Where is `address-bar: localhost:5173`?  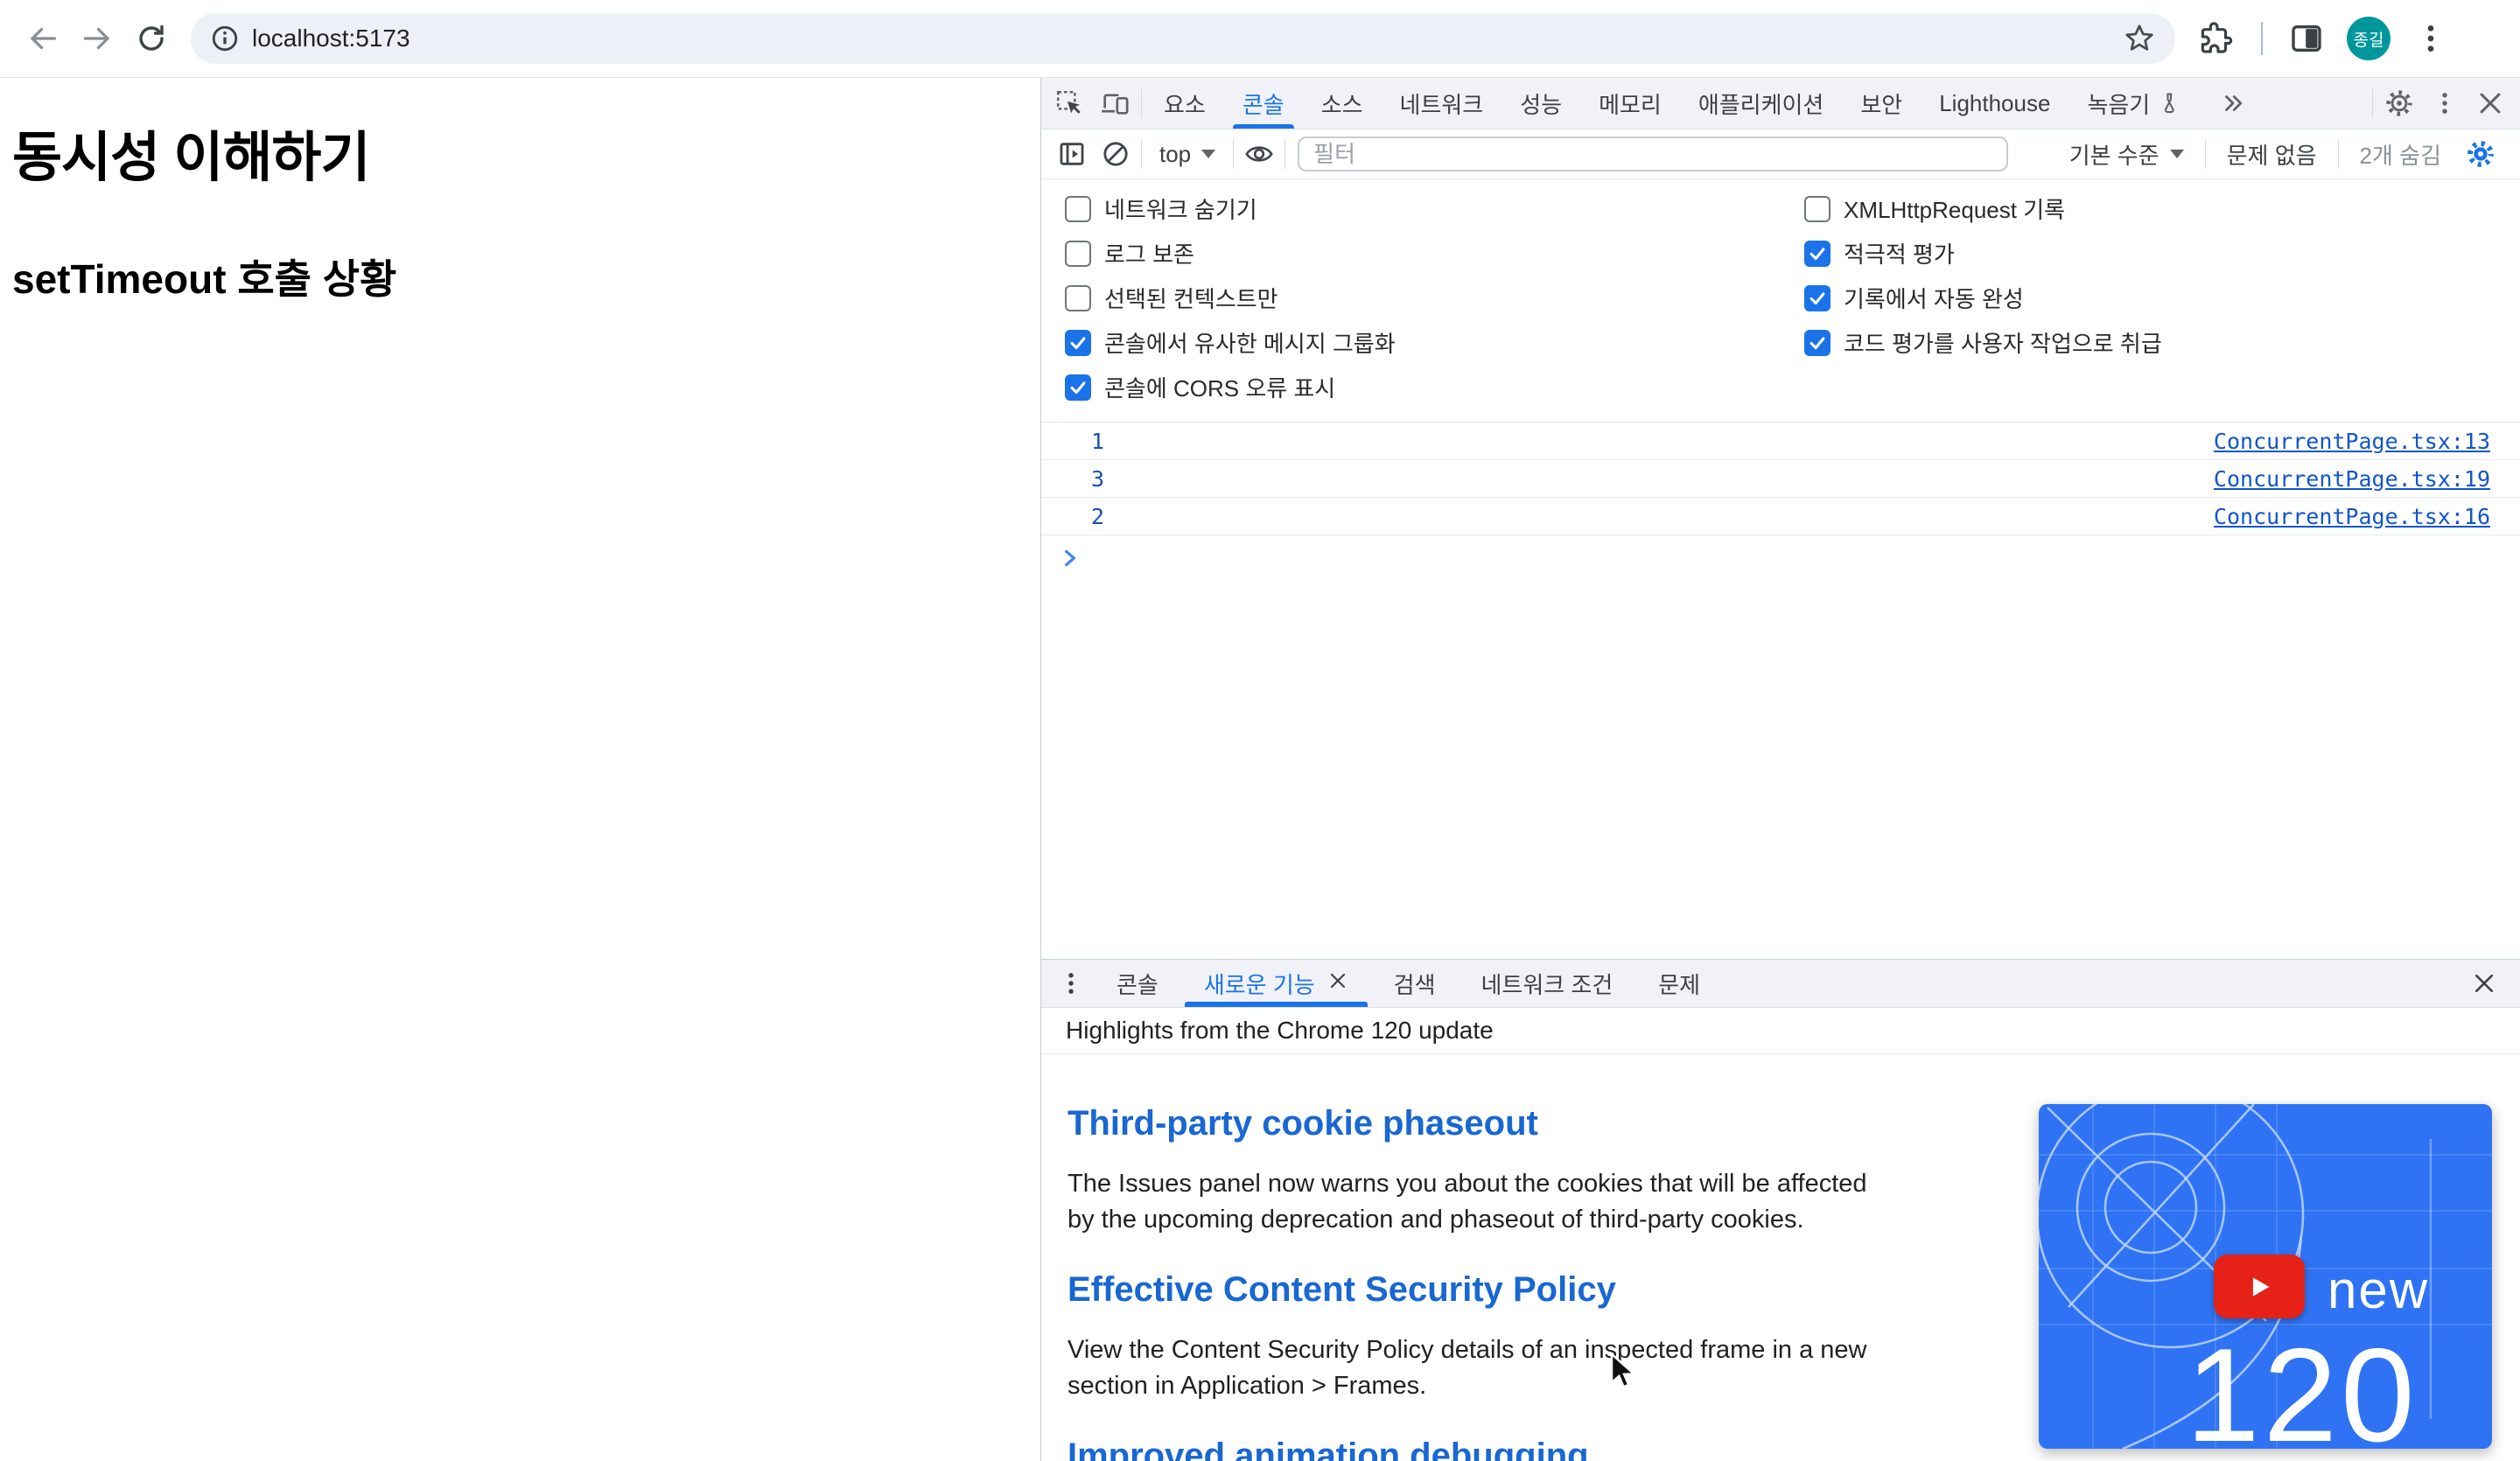 address-bar: localhost:5173 is located at coordinates (1183, 38).